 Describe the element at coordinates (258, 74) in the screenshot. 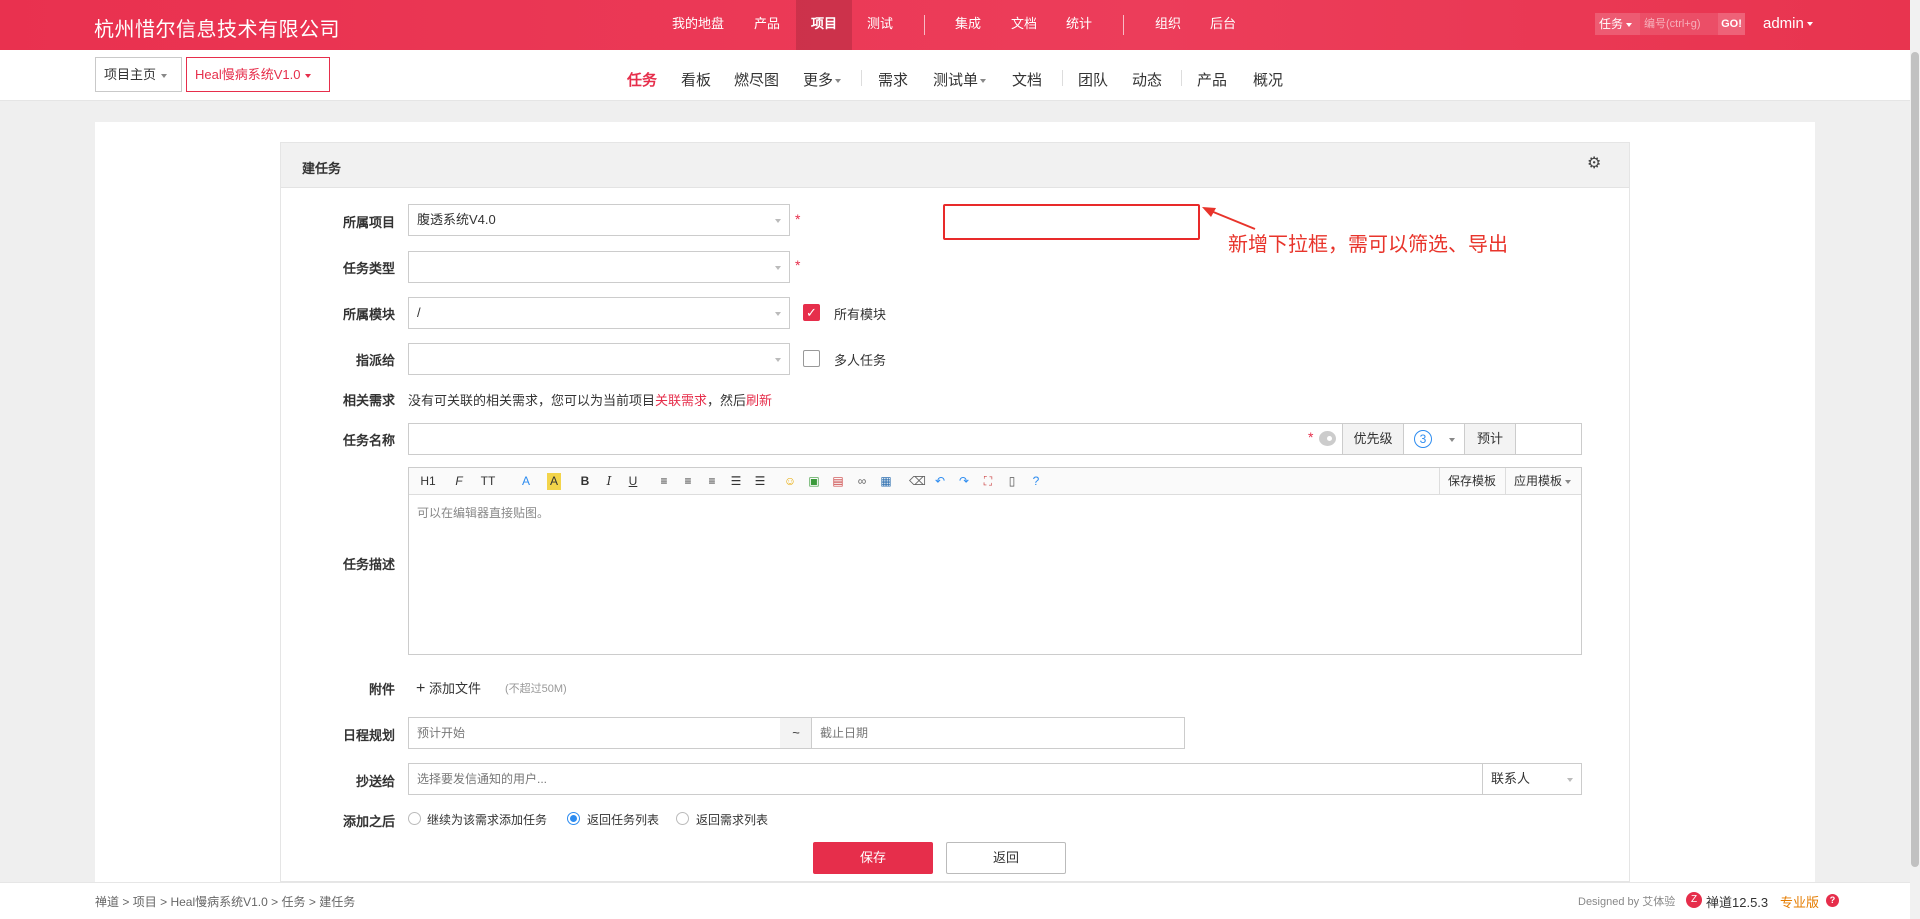

I see `breadcrumb-project-switcher: Heal慢病系统V1.0` at that location.